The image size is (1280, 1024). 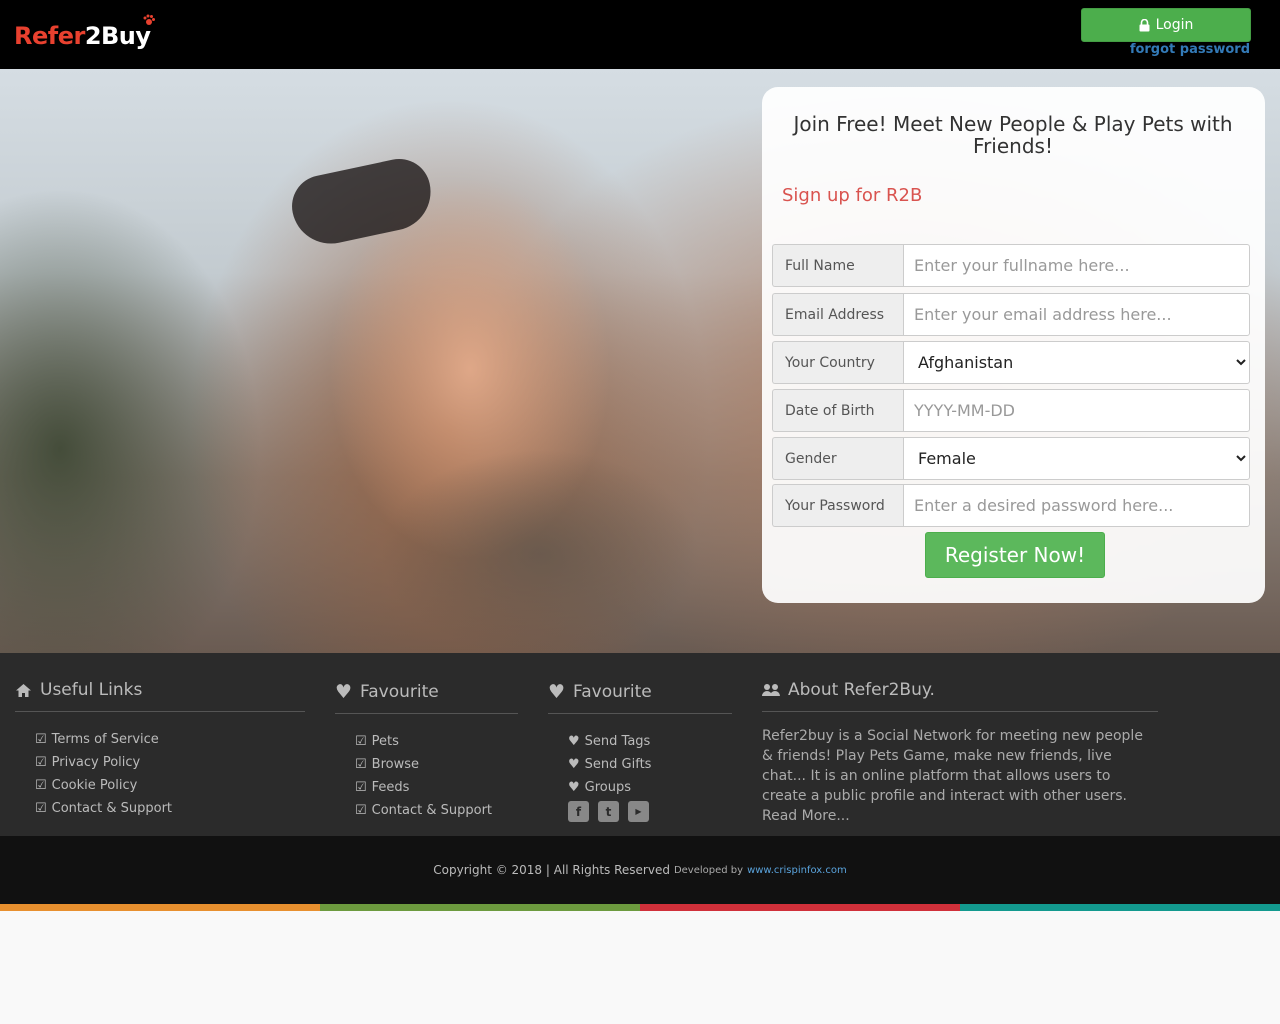 What do you see at coordinates (390, 787) in the screenshot?
I see `footer-link-label: Feeds` at bounding box center [390, 787].